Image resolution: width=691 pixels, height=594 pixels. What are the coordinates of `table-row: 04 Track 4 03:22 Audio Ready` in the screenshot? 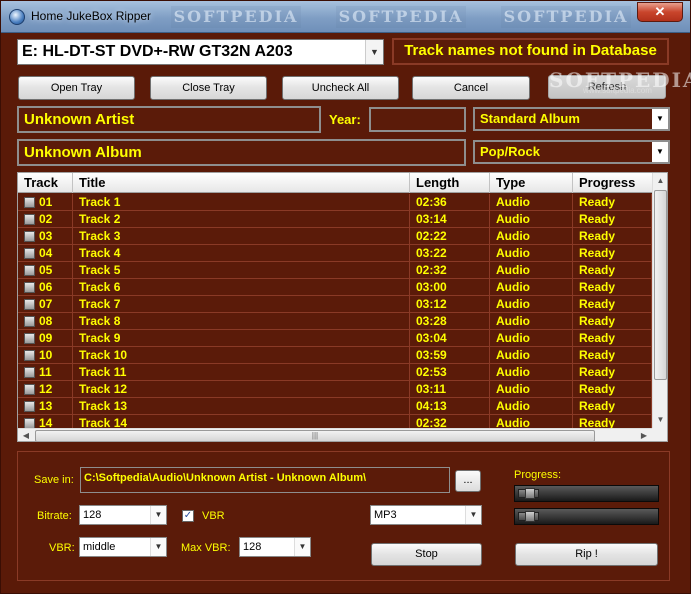 It's located at (335, 253).